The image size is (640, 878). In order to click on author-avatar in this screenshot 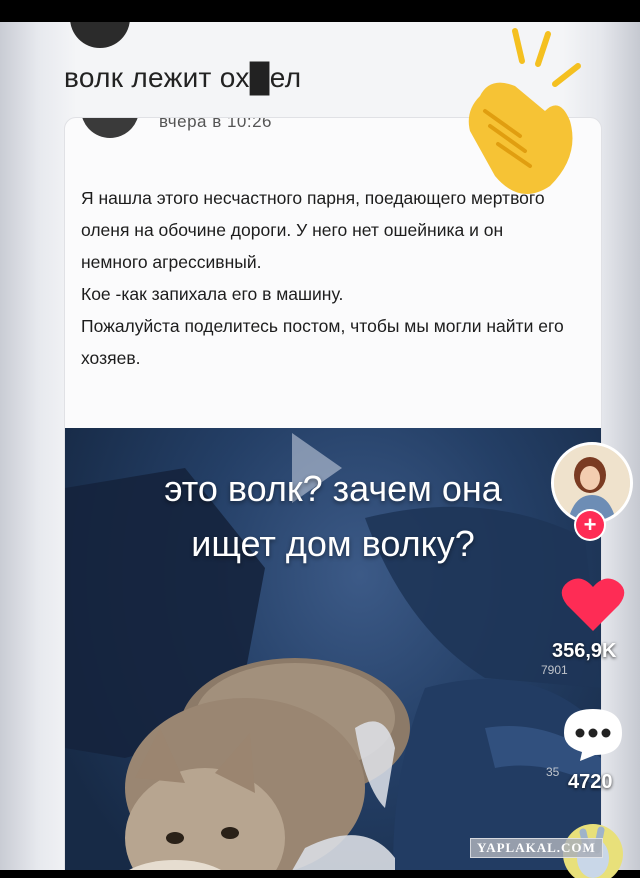, I will do `click(100, 35)`.